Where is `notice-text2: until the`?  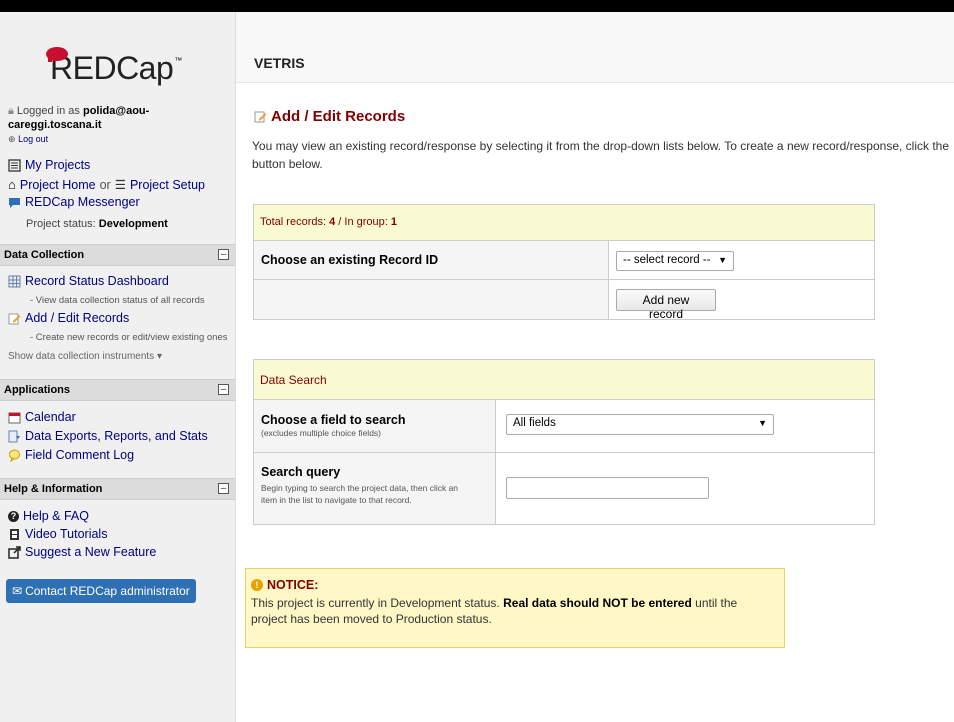 notice-text2: until the is located at coordinates (716, 603).